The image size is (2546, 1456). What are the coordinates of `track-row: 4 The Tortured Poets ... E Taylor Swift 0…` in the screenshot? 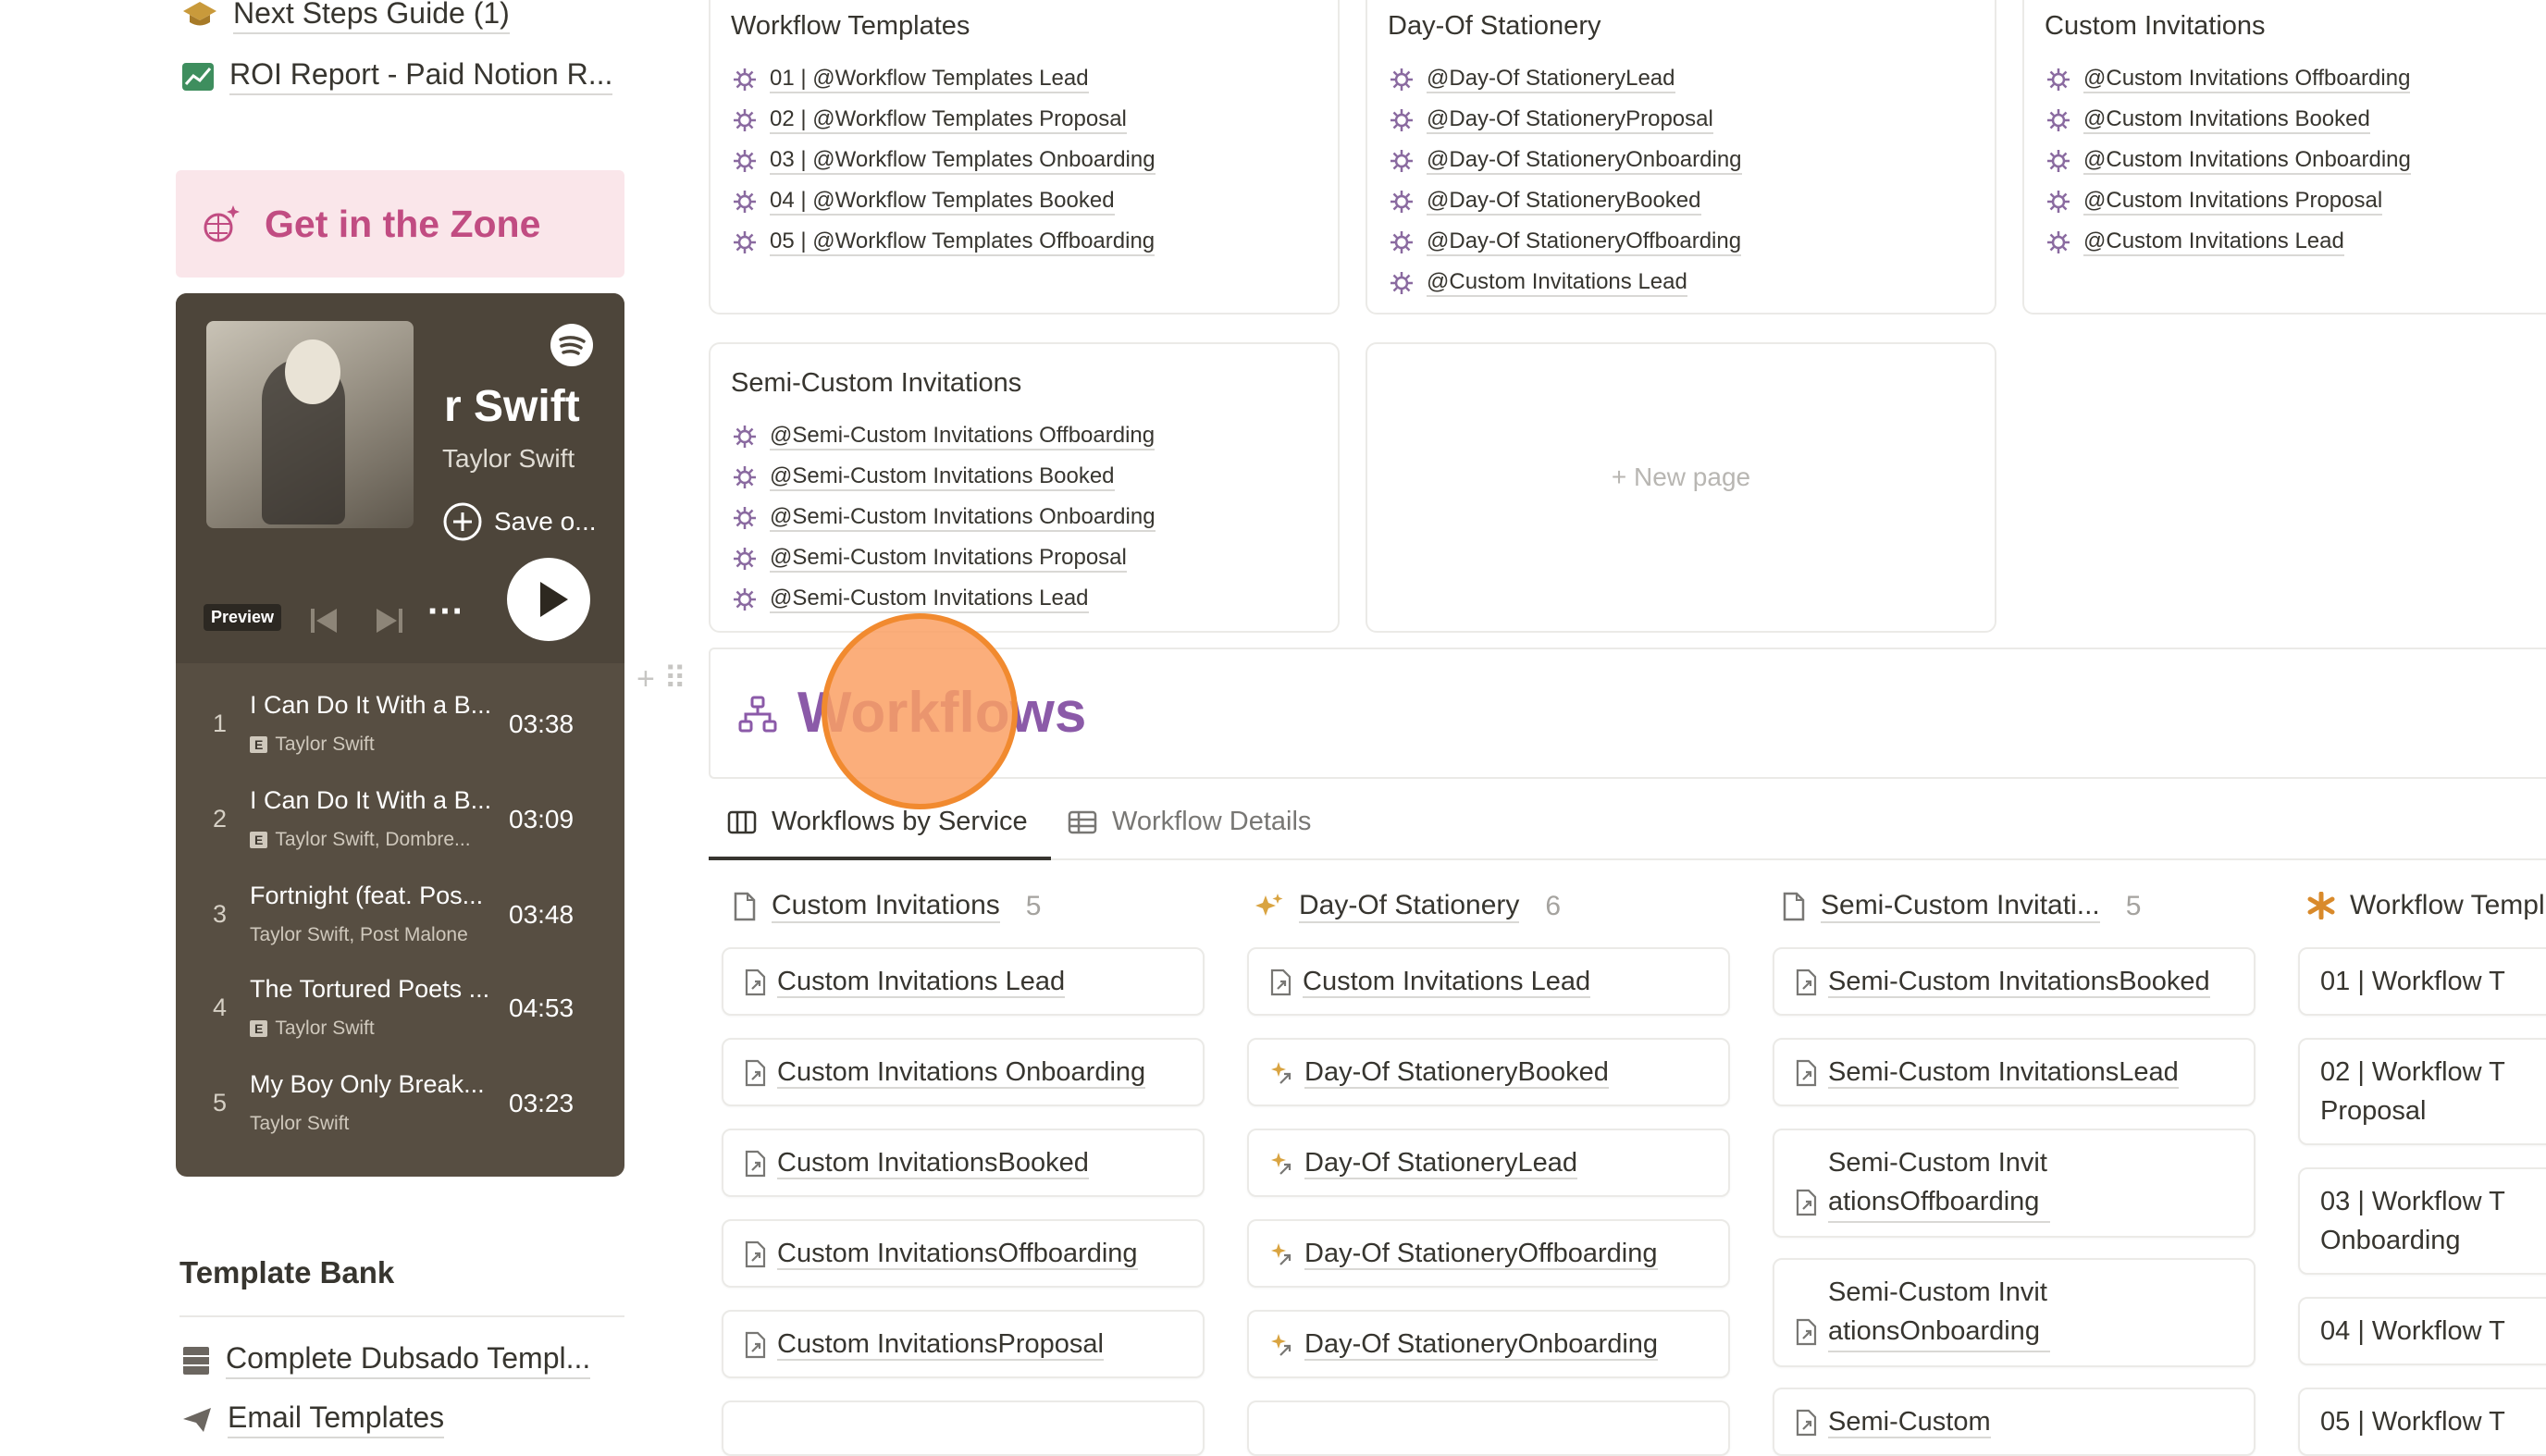 It's located at (400, 1012).